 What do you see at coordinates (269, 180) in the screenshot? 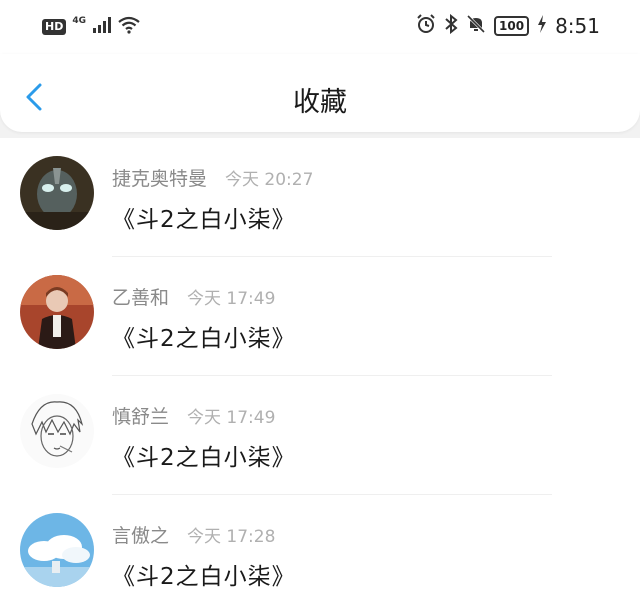
I see `timestamp: 今天 20:27` at bounding box center [269, 180].